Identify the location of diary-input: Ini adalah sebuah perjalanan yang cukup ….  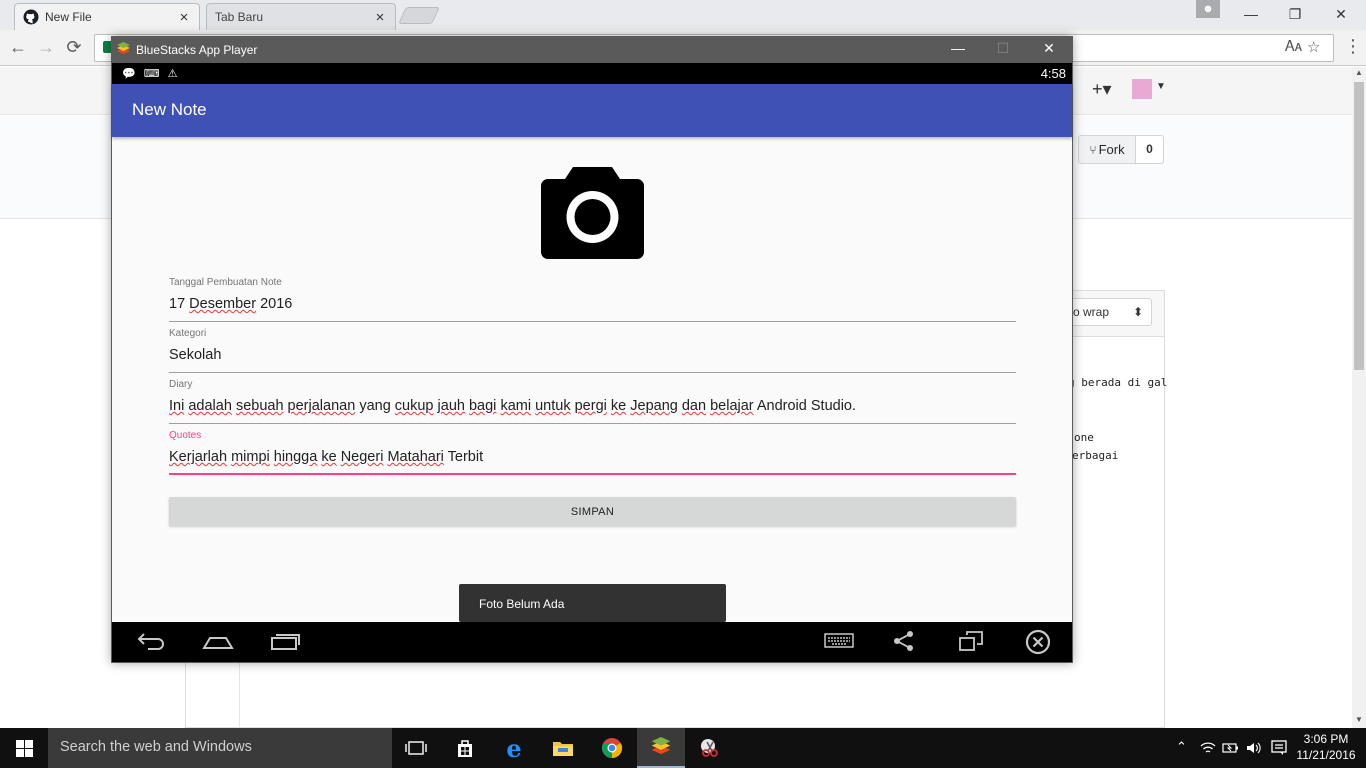
(592, 411).